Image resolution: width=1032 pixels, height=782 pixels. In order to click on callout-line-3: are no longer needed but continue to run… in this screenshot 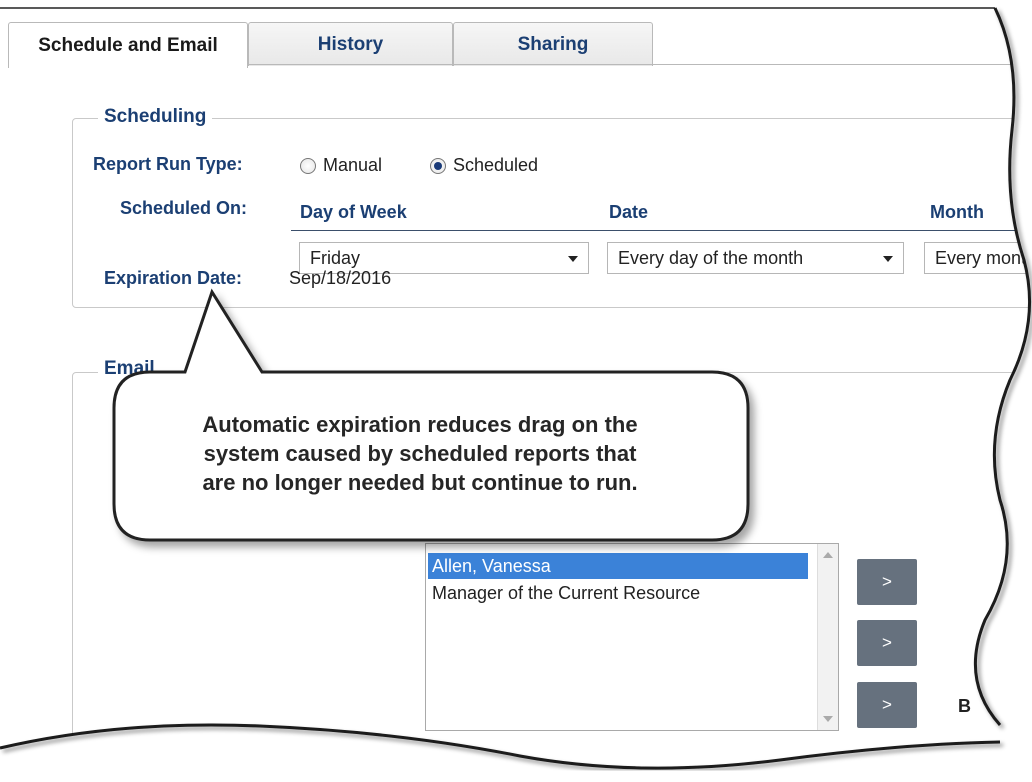, I will do `click(420, 482)`.